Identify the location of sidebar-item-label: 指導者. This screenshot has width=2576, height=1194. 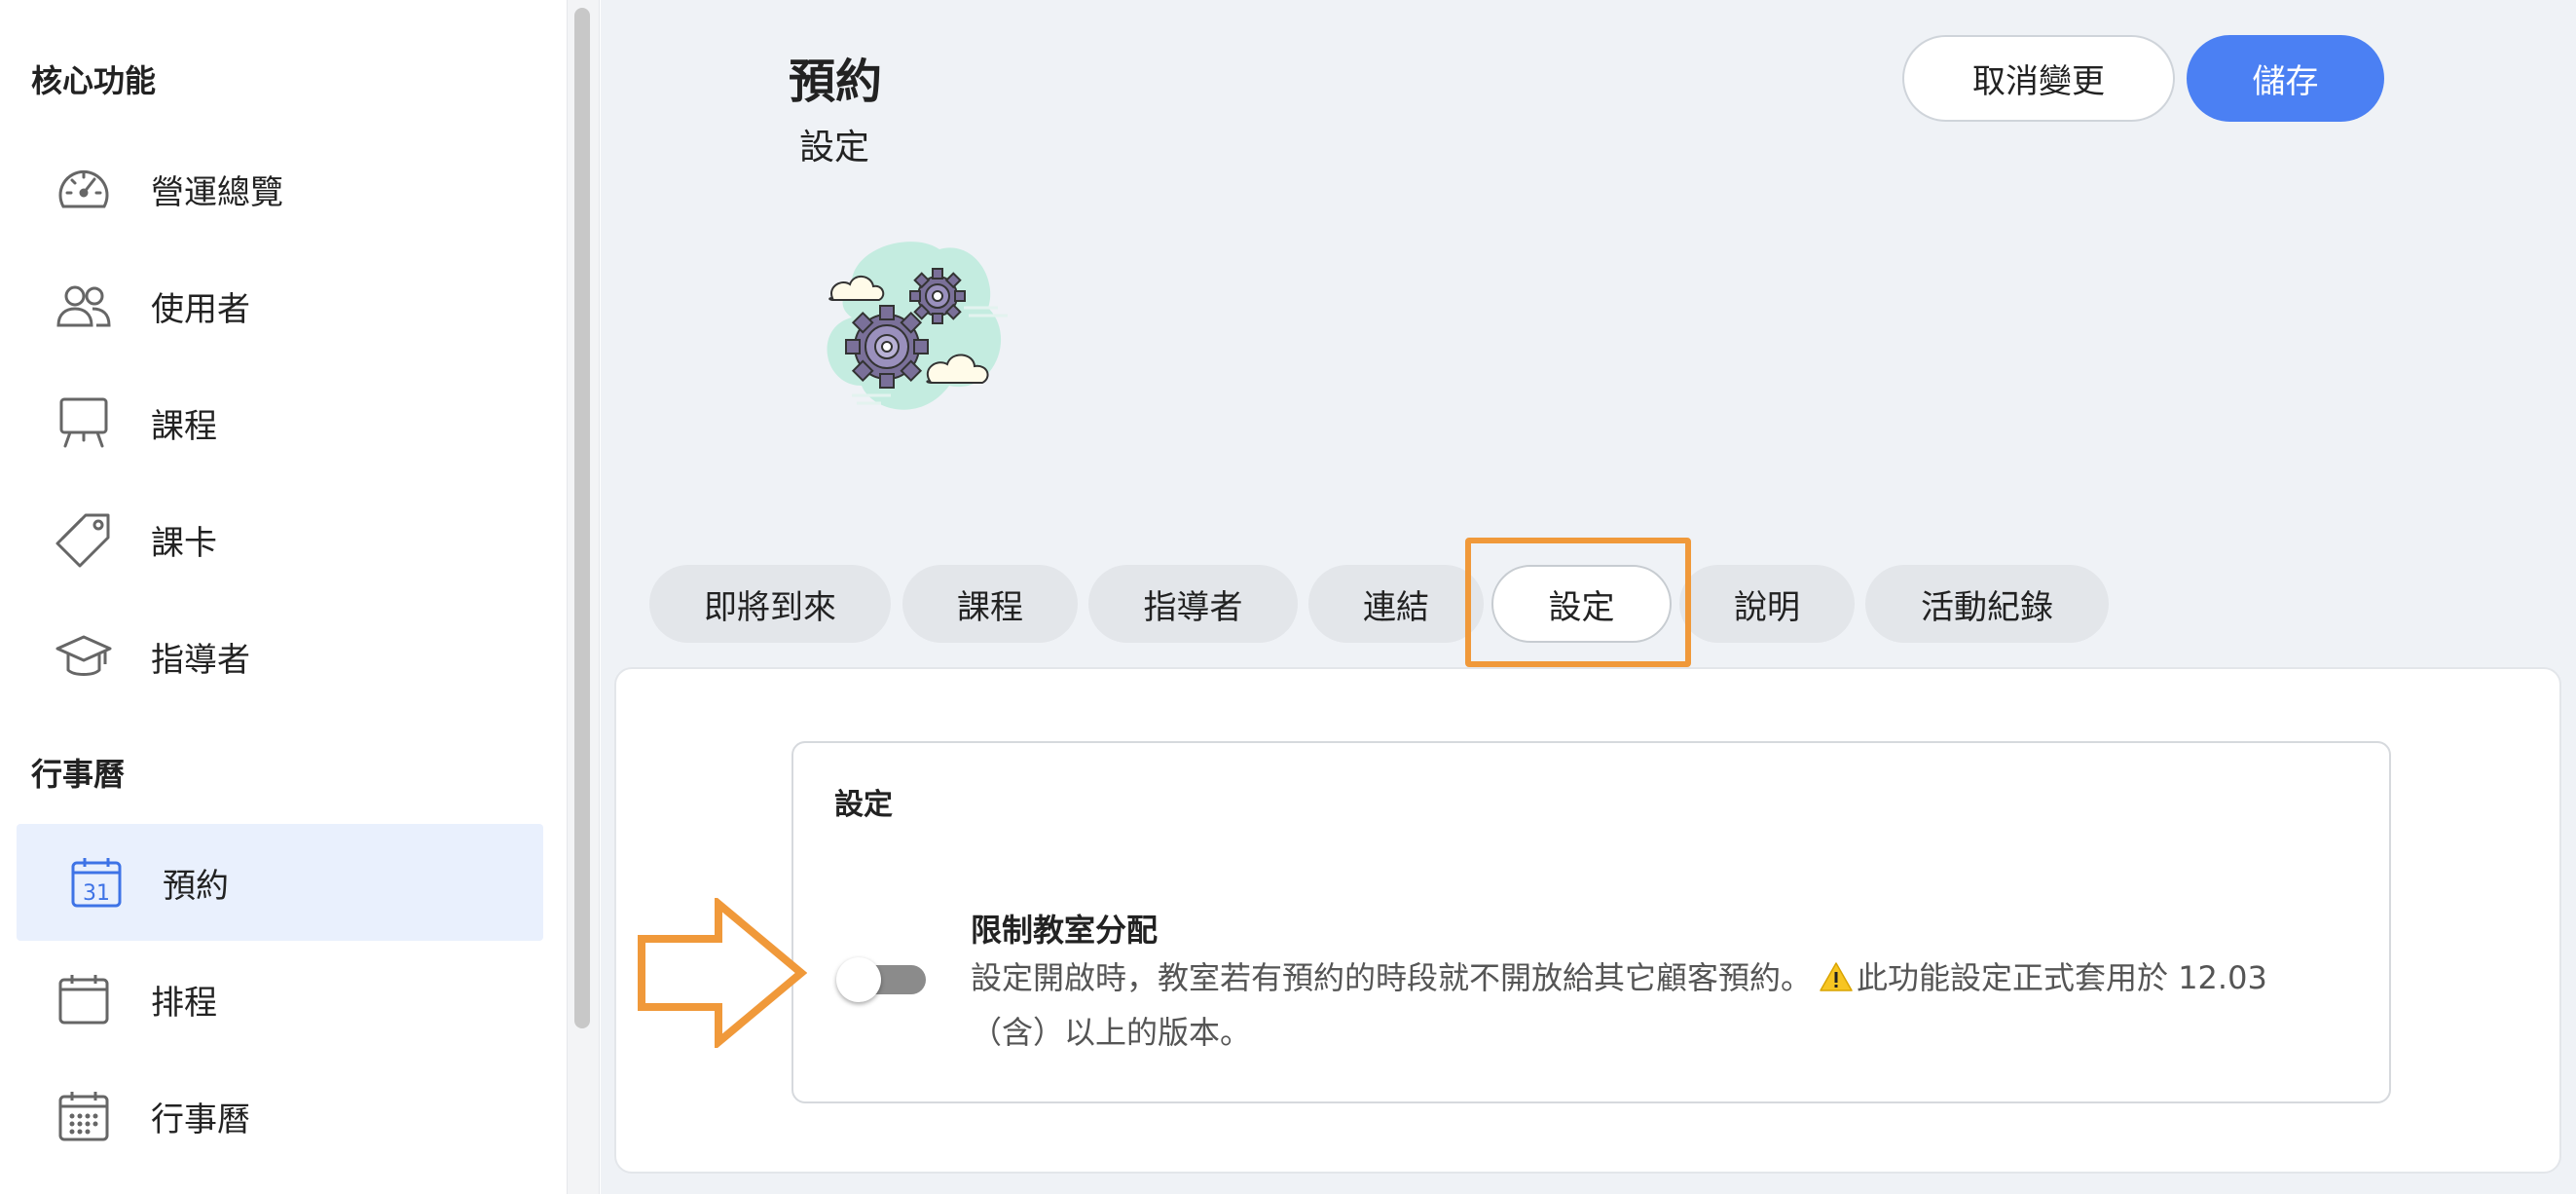
(200, 660).